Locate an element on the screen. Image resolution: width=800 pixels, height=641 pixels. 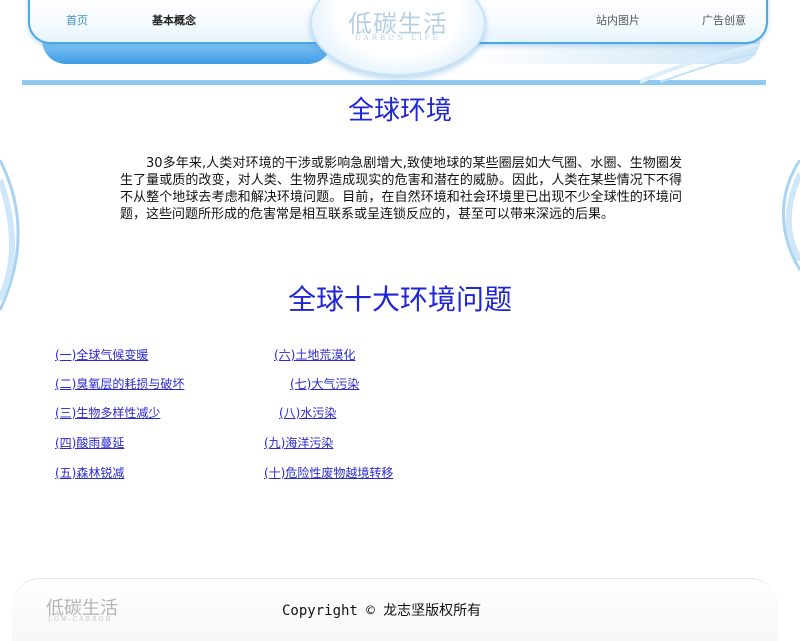
copyright-text: Copyright © 龙志坚版权所有 is located at coordinates (382, 611).